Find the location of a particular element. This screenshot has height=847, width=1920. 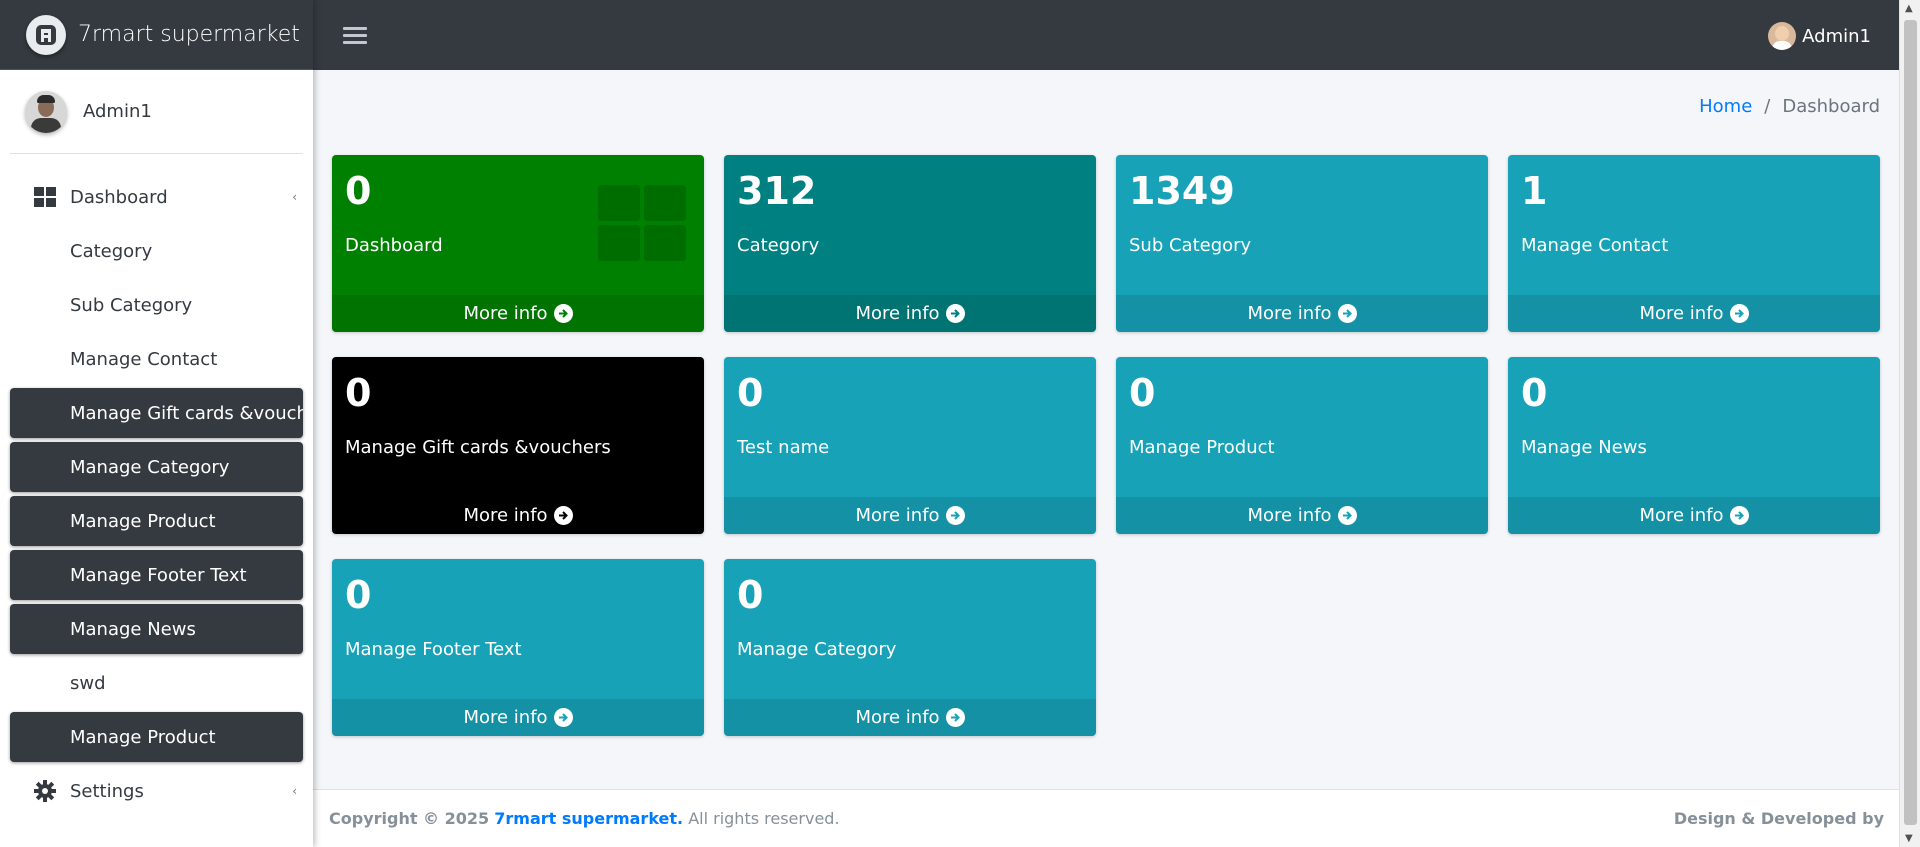

sidebar-item-label: Dashboard is located at coordinates (119, 197).